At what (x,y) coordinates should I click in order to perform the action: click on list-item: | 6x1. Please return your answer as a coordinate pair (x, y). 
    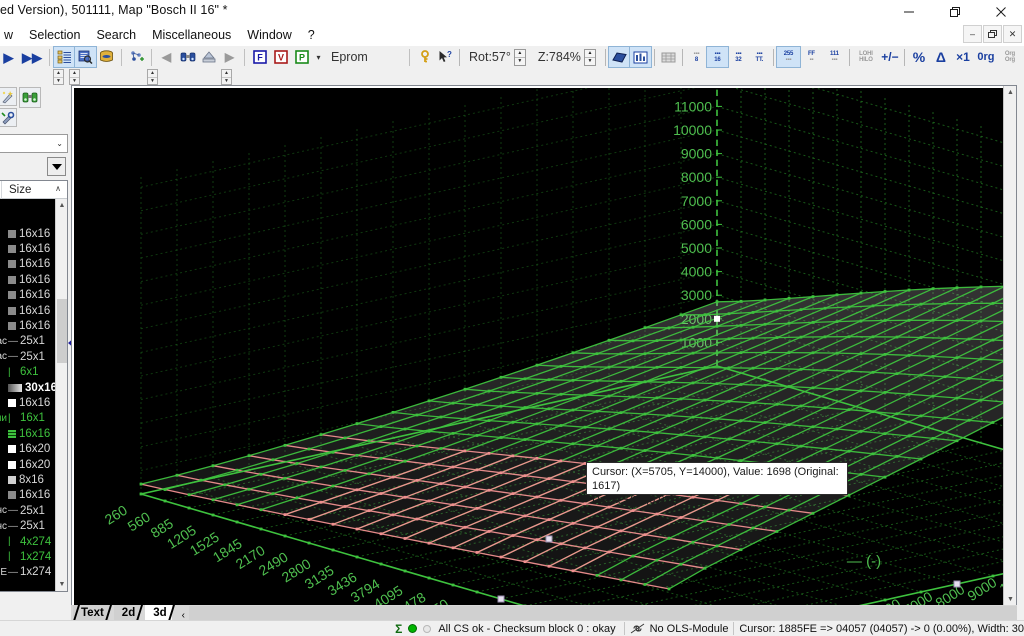
    Looking at the image, I should click on (27, 372).